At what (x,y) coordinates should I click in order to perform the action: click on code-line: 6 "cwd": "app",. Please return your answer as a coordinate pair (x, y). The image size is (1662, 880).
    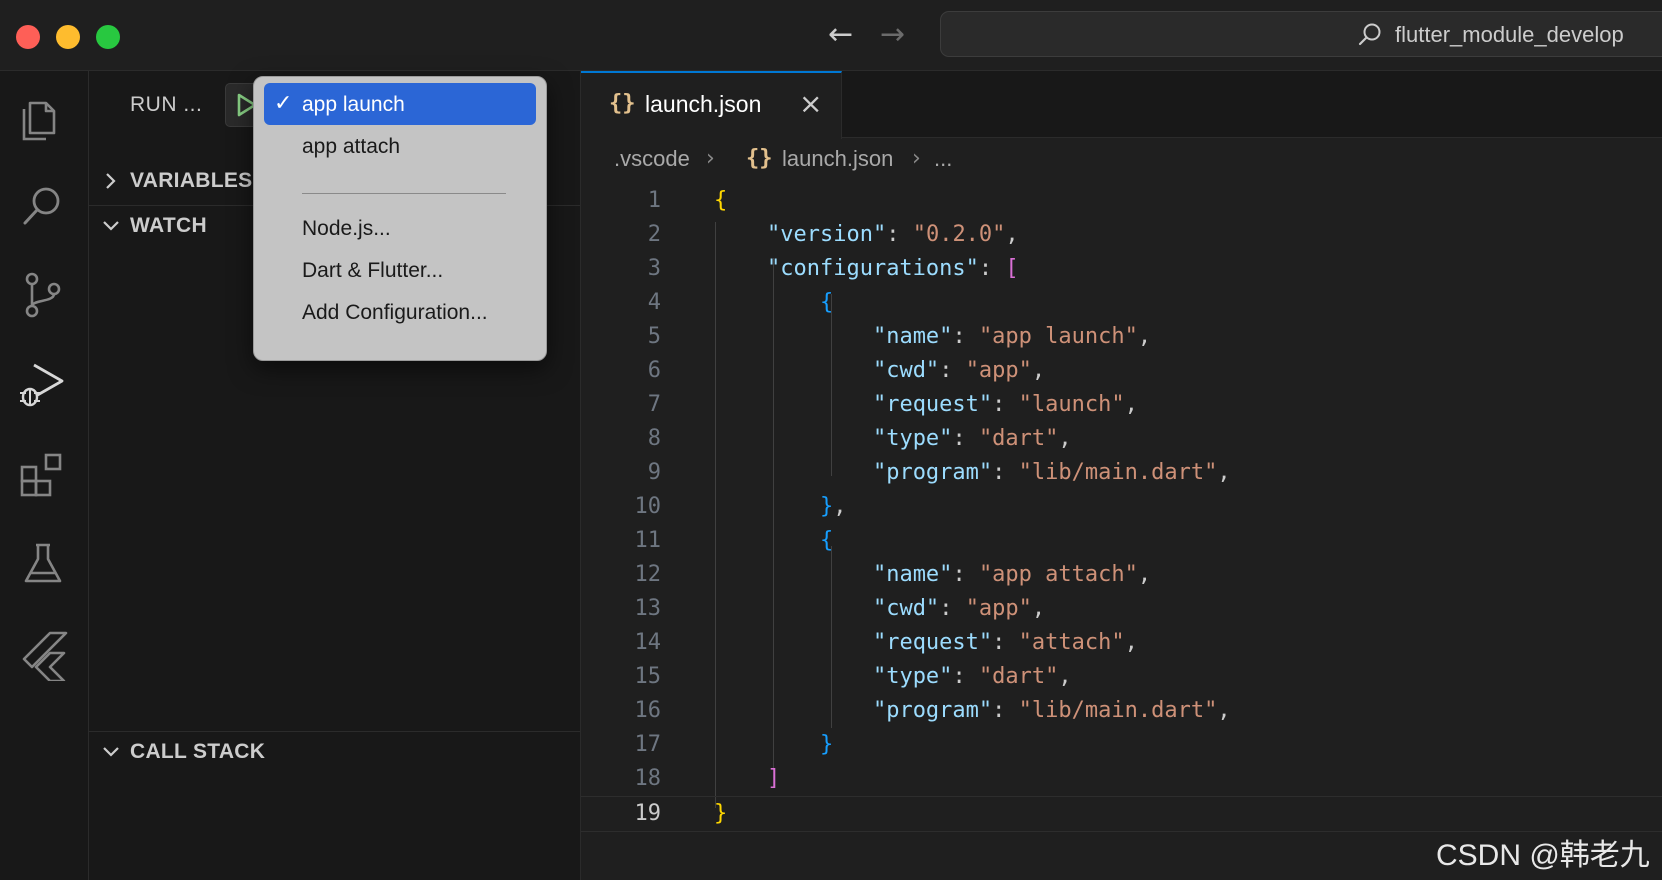
    Looking at the image, I should click on (1121, 372).